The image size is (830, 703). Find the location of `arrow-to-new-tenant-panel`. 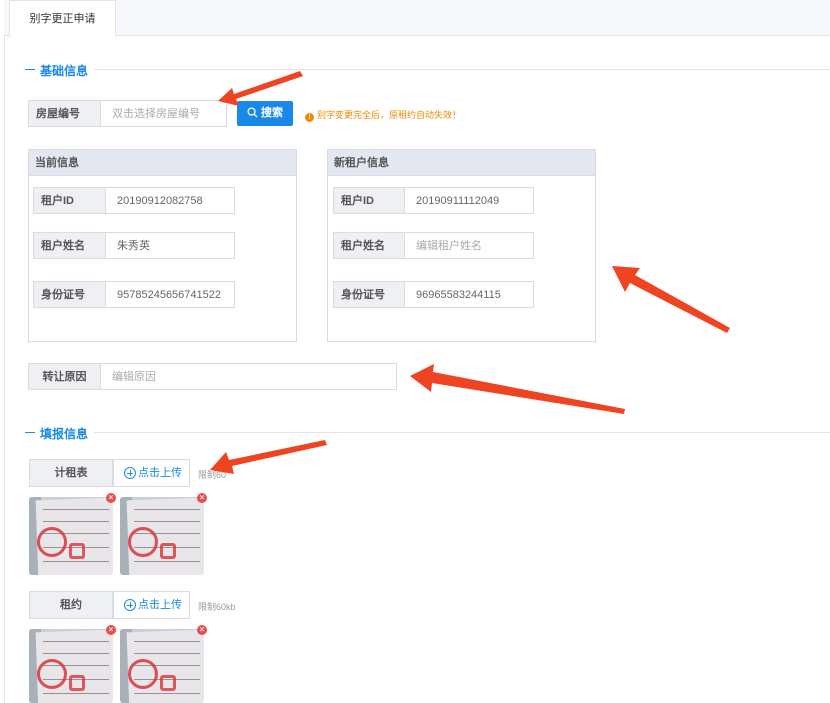

arrow-to-new-tenant-panel is located at coordinates (671, 299).